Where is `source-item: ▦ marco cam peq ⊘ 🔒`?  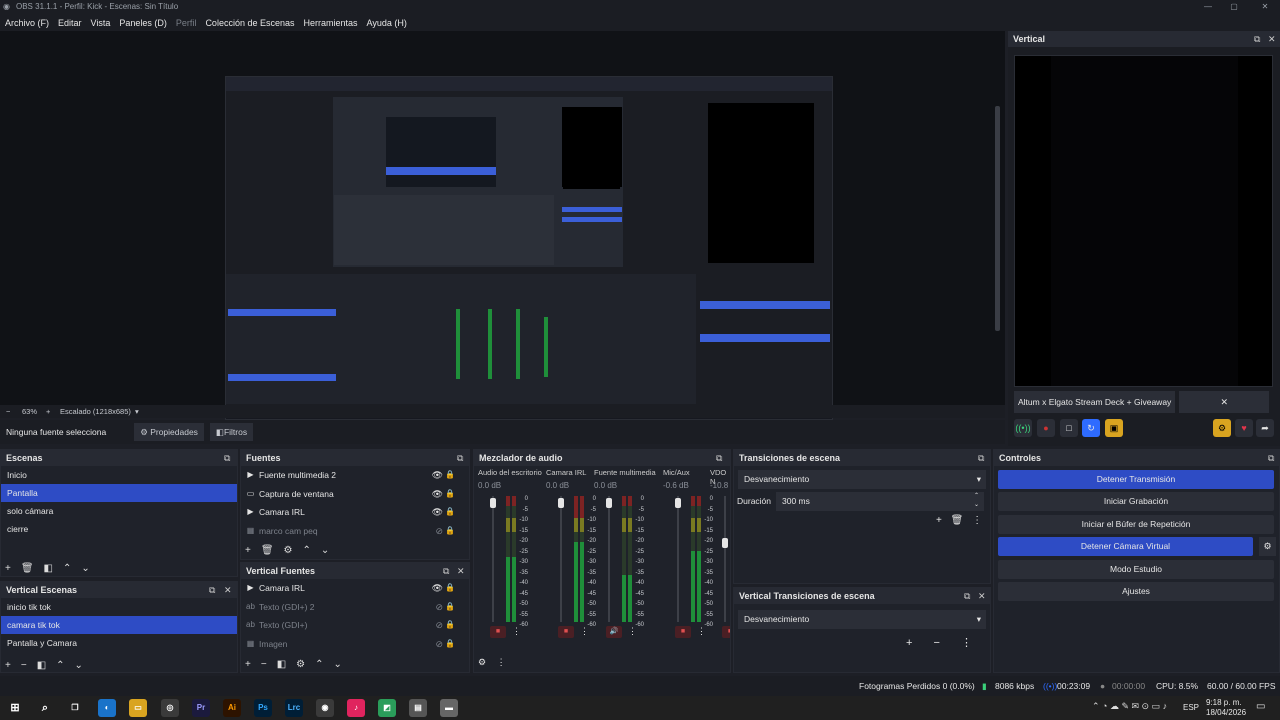
source-item: ▦ marco cam peq ⊘ 🔒 is located at coordinates (355, 531).